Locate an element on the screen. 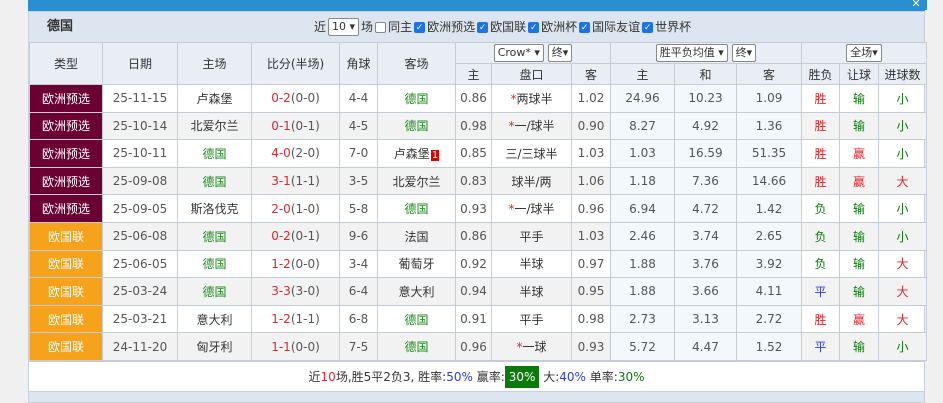 The image size is (943, 403). company-select: Crow* ▾ is located at coordinates (518, 53).